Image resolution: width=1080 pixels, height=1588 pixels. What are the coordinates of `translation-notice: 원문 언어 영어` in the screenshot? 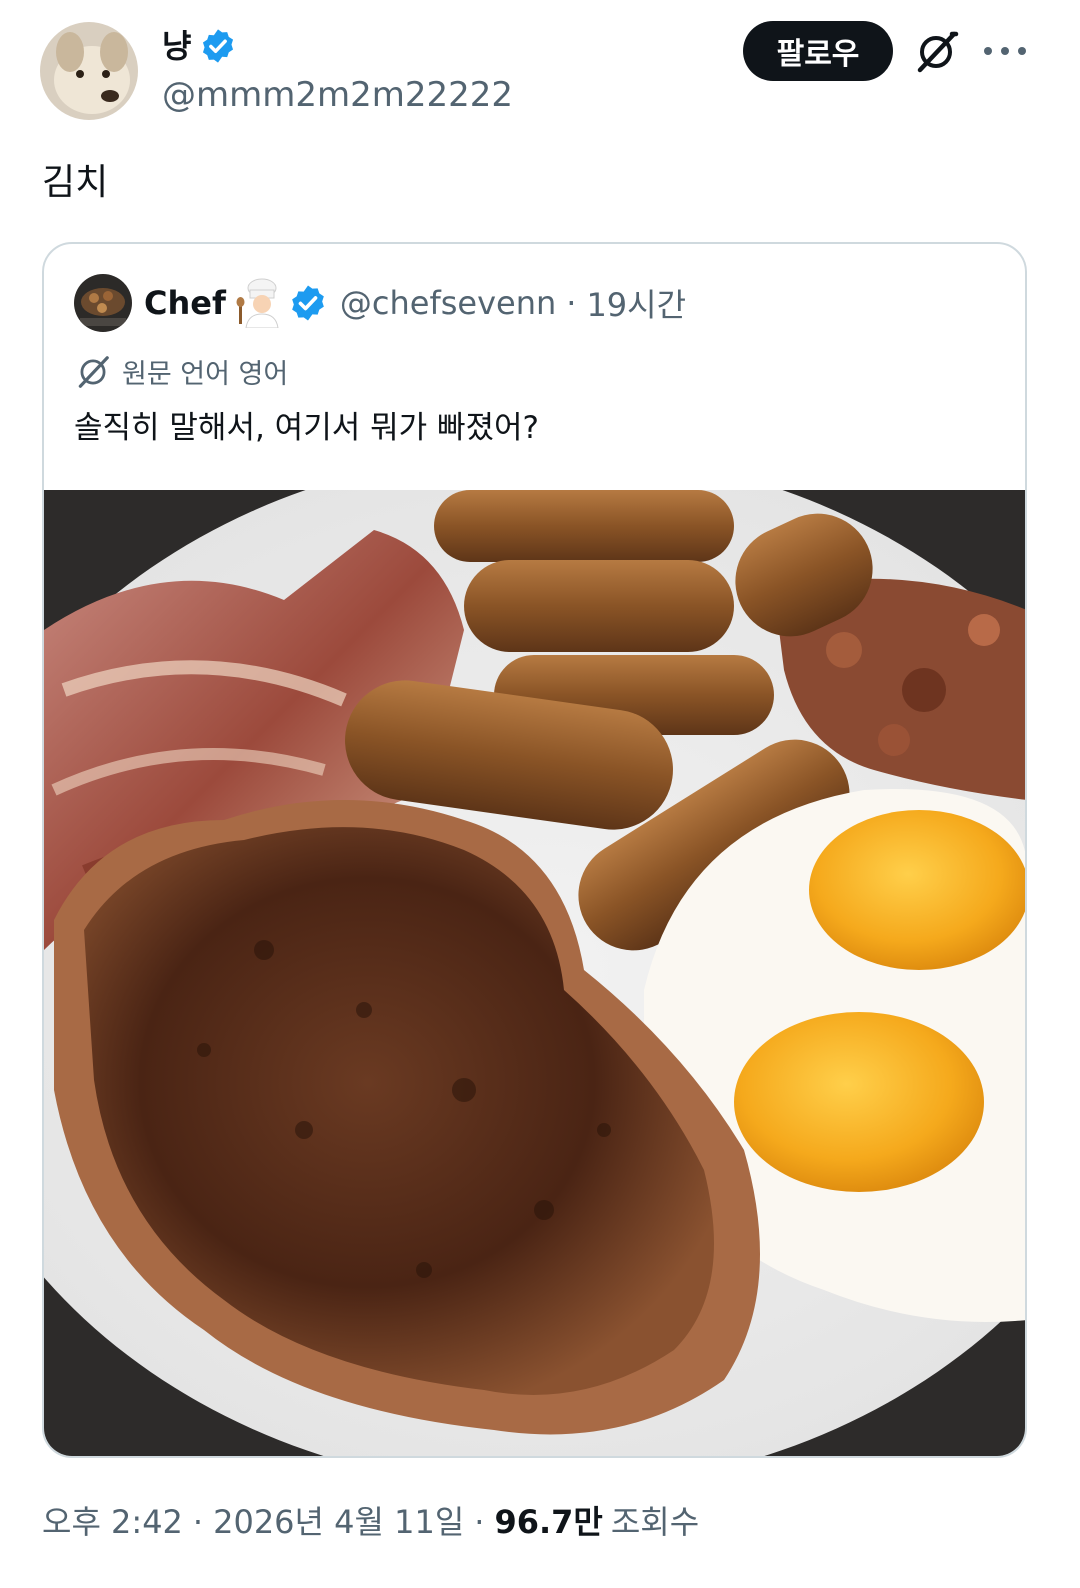 It's located at (181, 371).